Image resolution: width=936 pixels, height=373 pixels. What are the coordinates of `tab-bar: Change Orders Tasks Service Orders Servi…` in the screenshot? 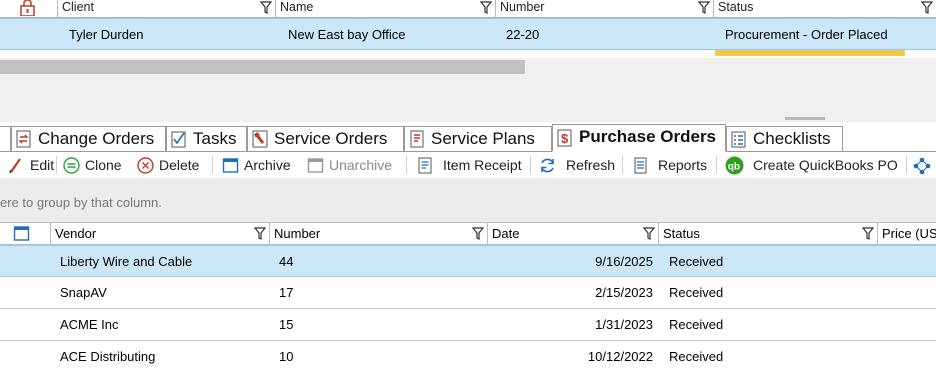 It's located at (468, 137).